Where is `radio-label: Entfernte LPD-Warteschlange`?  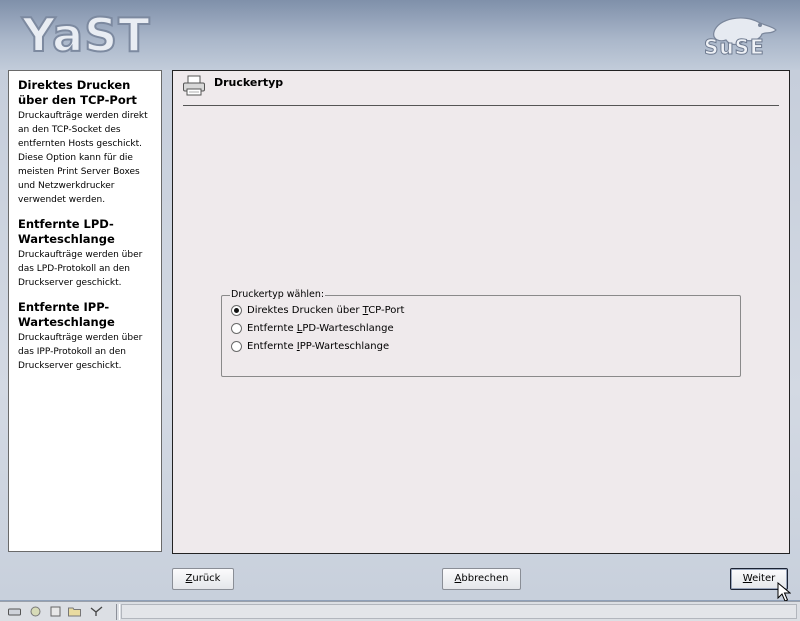
radio-label: Entfernte LPD-Warteschlange is located at coordinates (320, 328).